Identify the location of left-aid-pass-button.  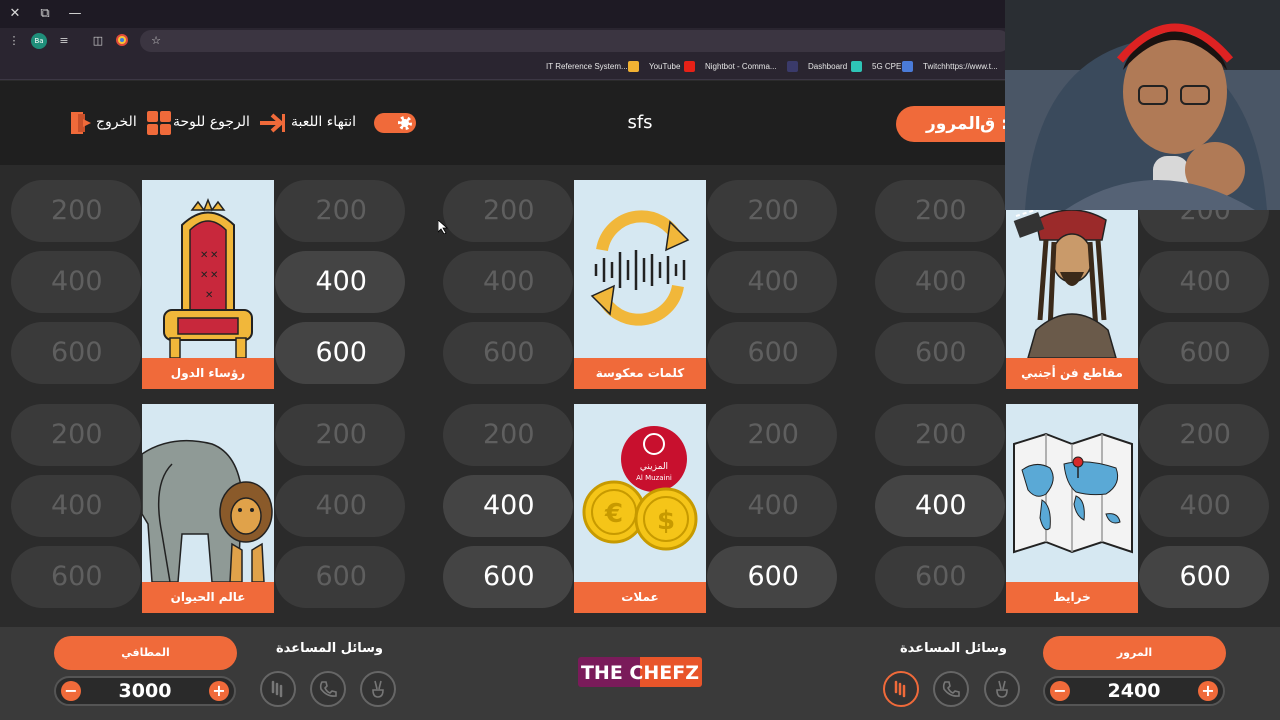
(278, 689).